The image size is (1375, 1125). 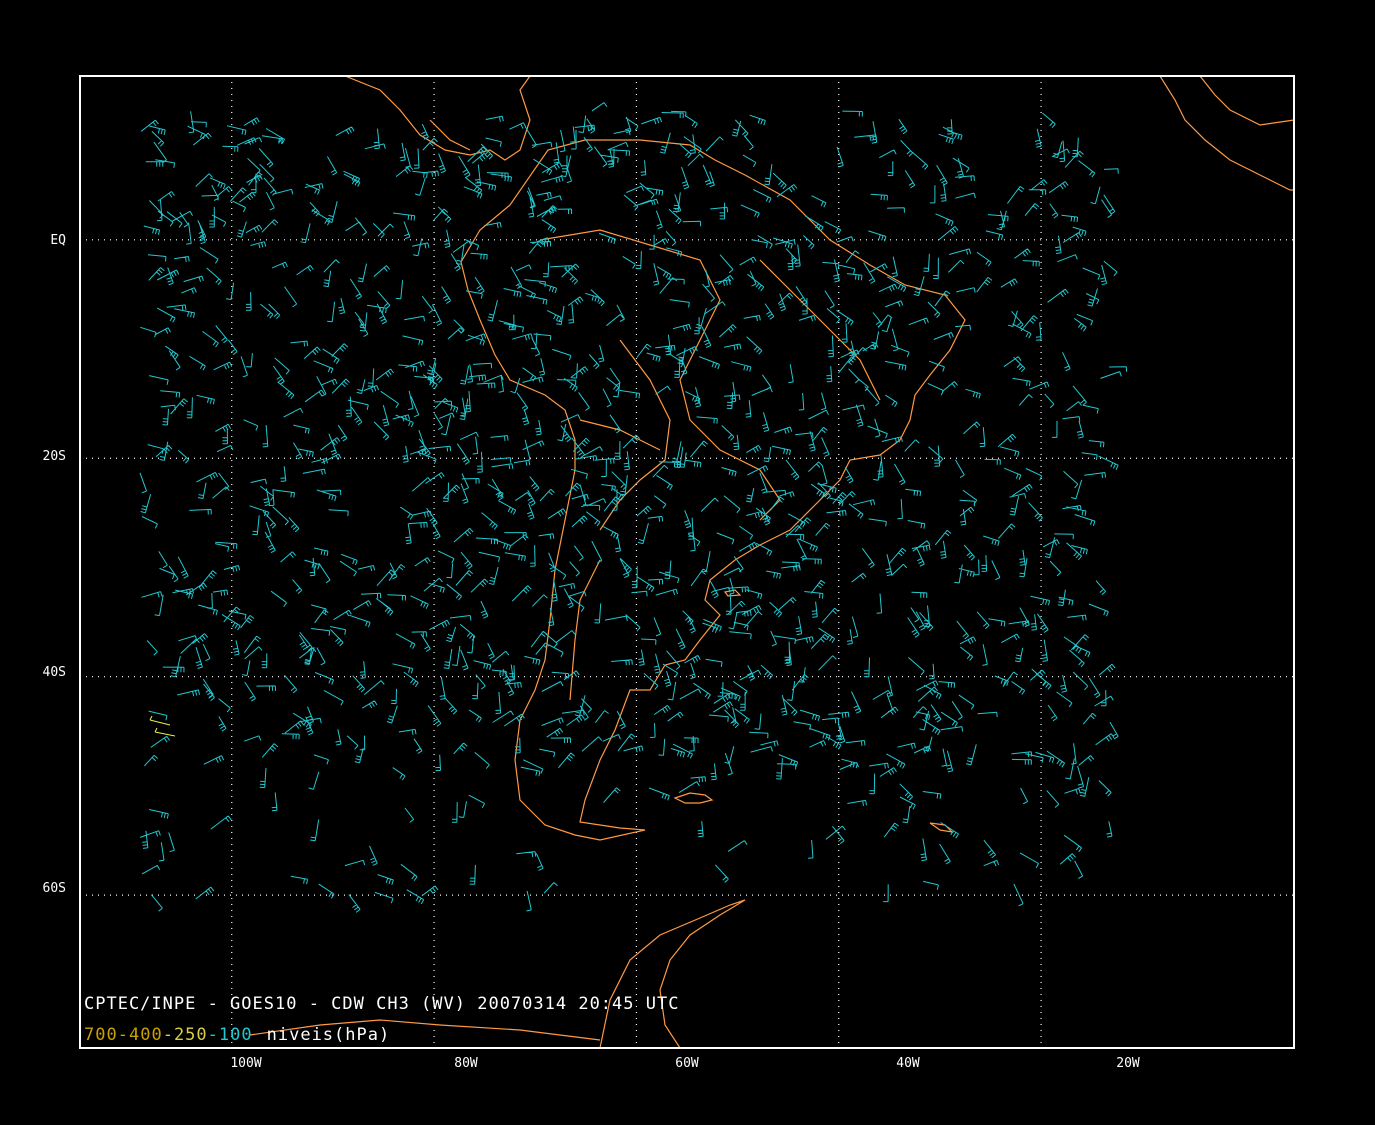 I want to click on lon-label-20w: 20W, so click(x=1128, y=1063).